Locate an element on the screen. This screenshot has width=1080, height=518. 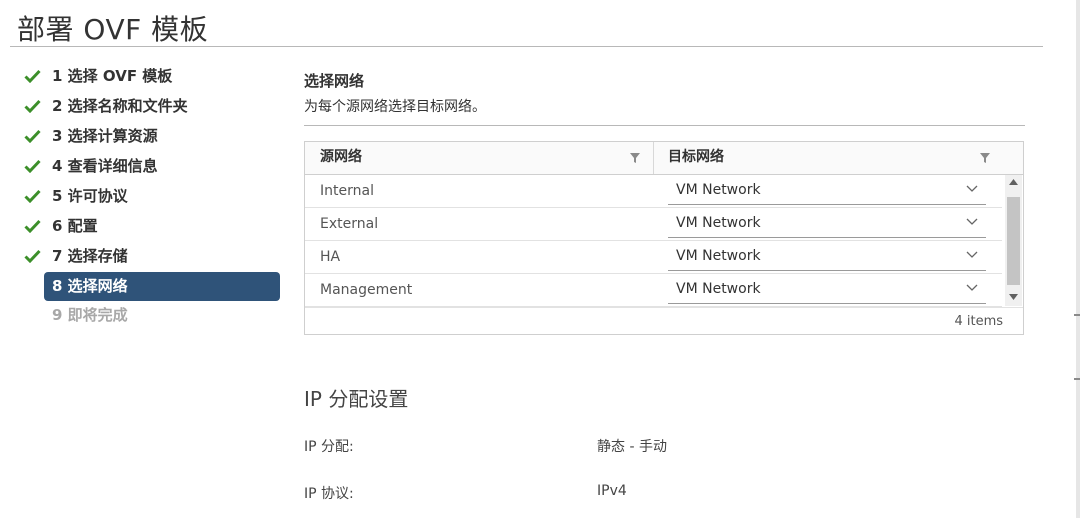
step-1: 1 选择 OVF 模板 is located at coordinates (154, 77).